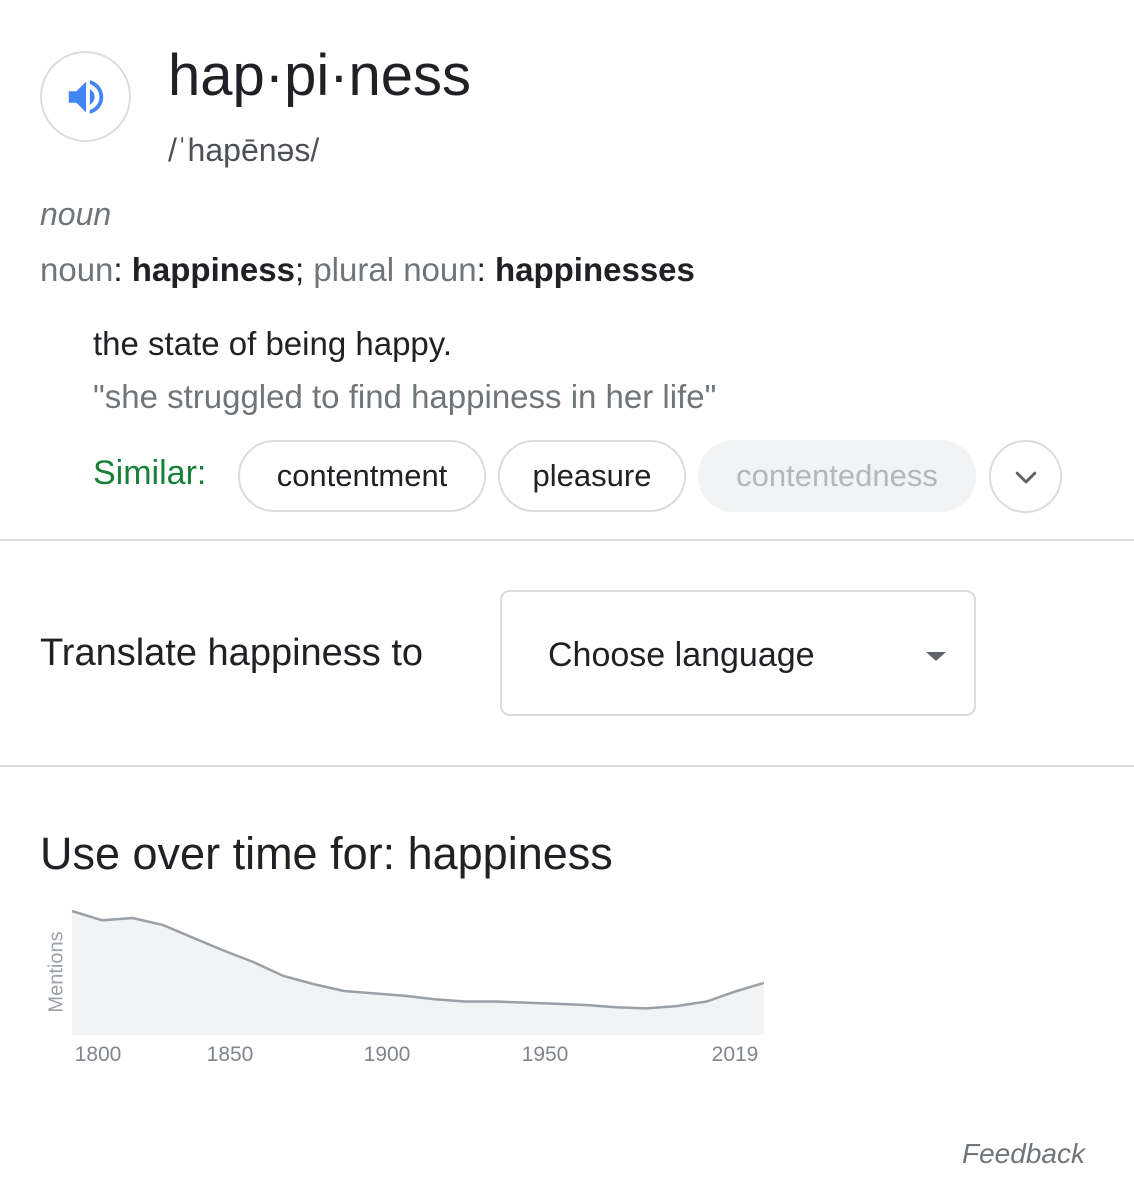  Describe the element at coordinates (326, 853) in the screenshot. I see `usage-title: Use over time for: happiness` at that location.